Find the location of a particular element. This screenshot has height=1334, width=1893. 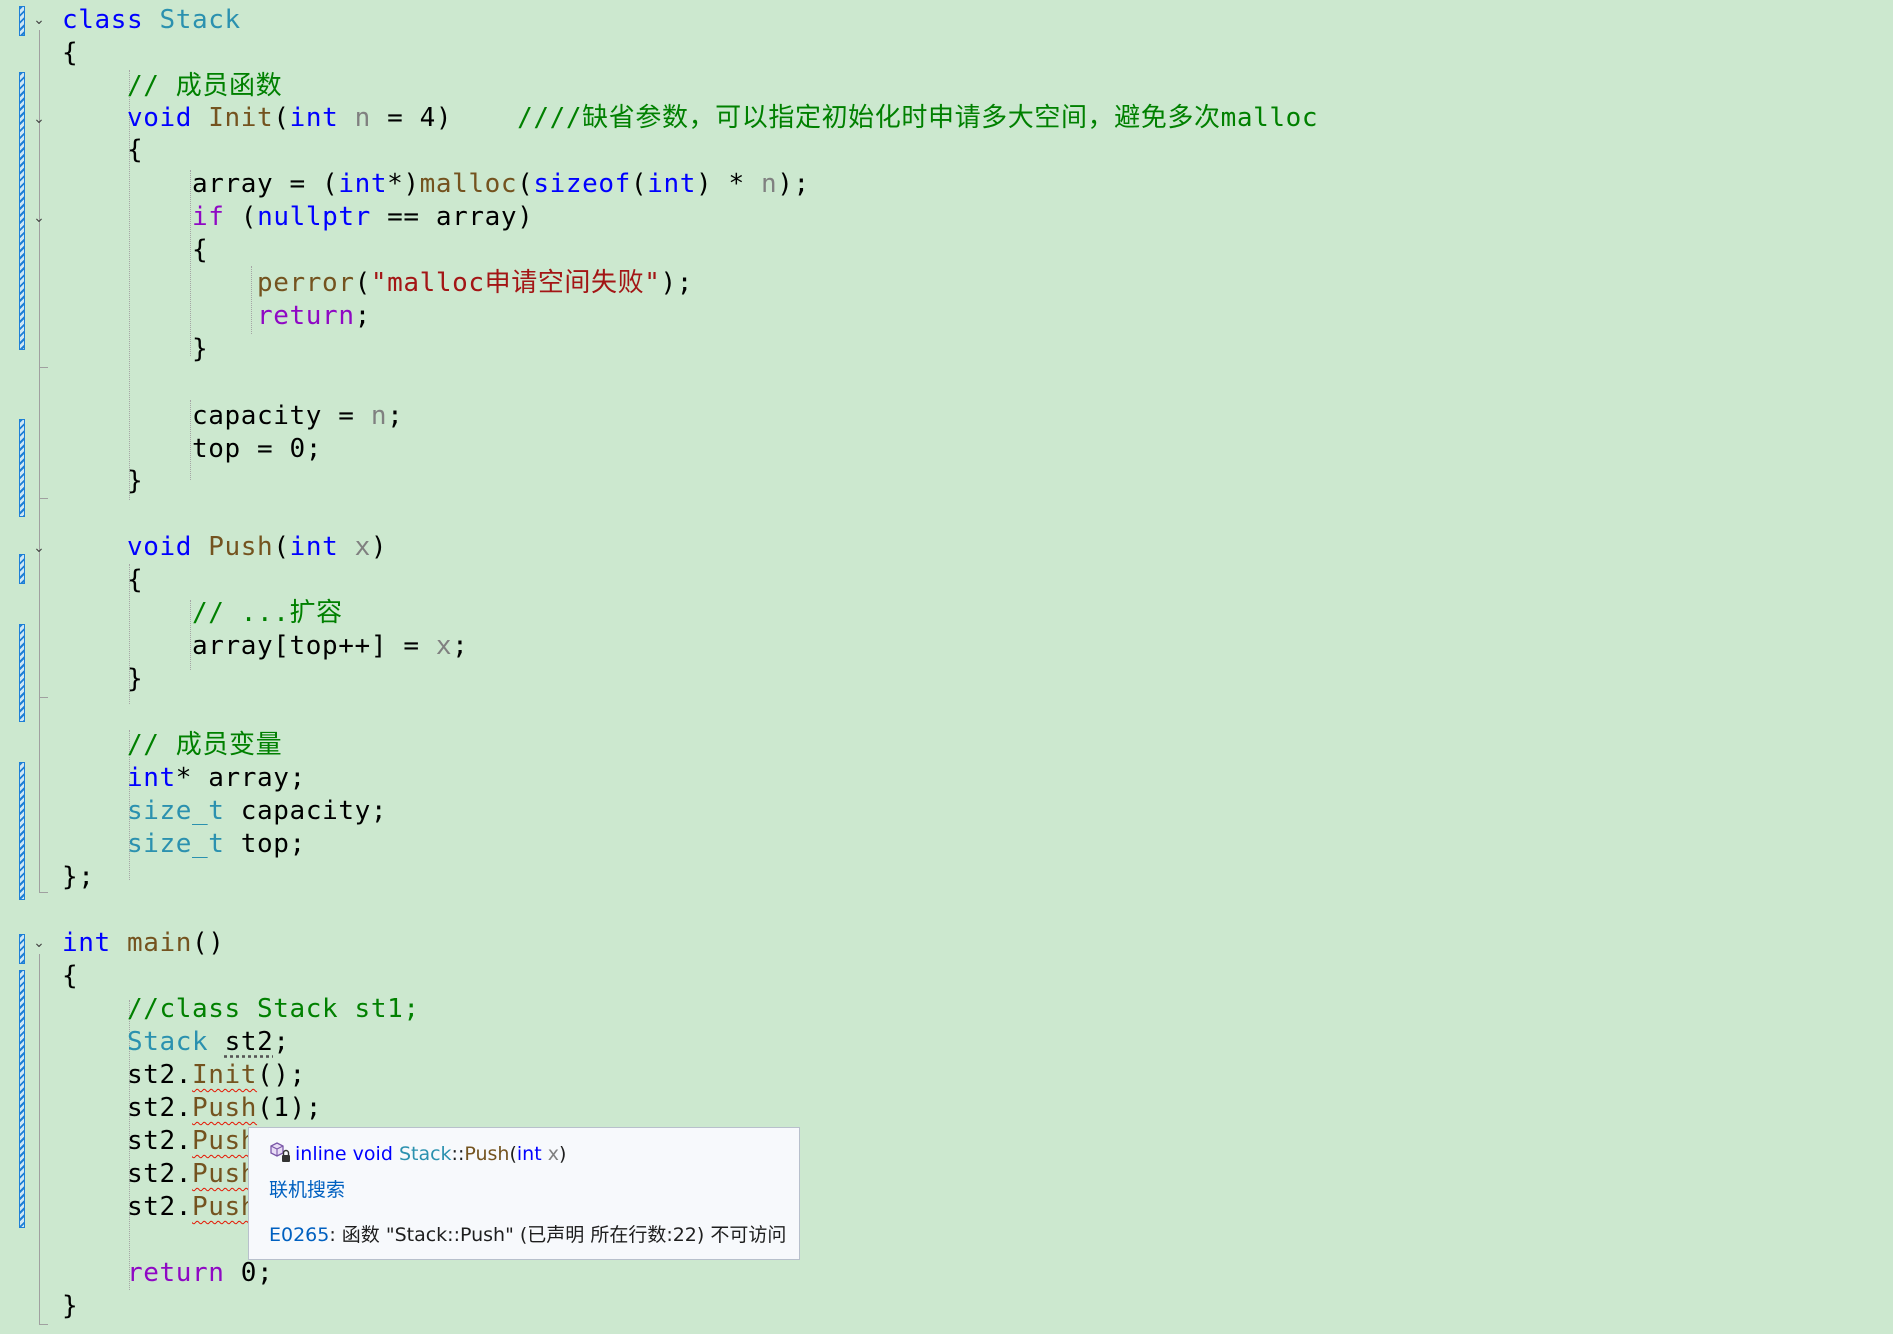

code-line: void Push(int x) is located at coordinates (224, 547).